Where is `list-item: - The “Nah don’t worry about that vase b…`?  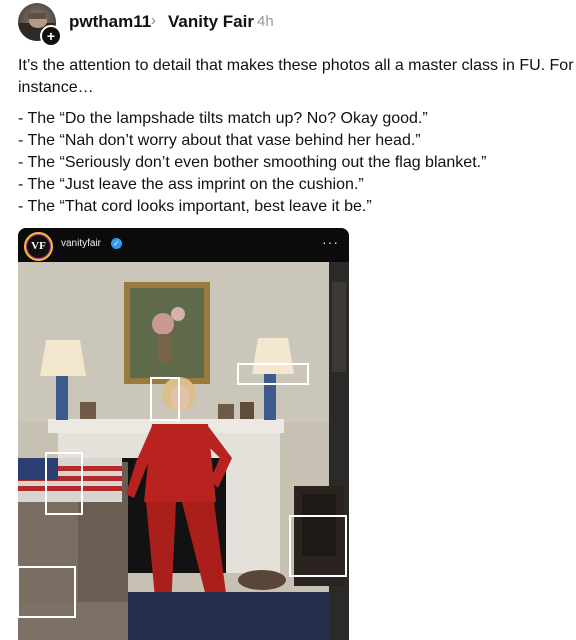 list-item: - The “Nah don’t worry about that vase b… is located at coordinates (219, 140).